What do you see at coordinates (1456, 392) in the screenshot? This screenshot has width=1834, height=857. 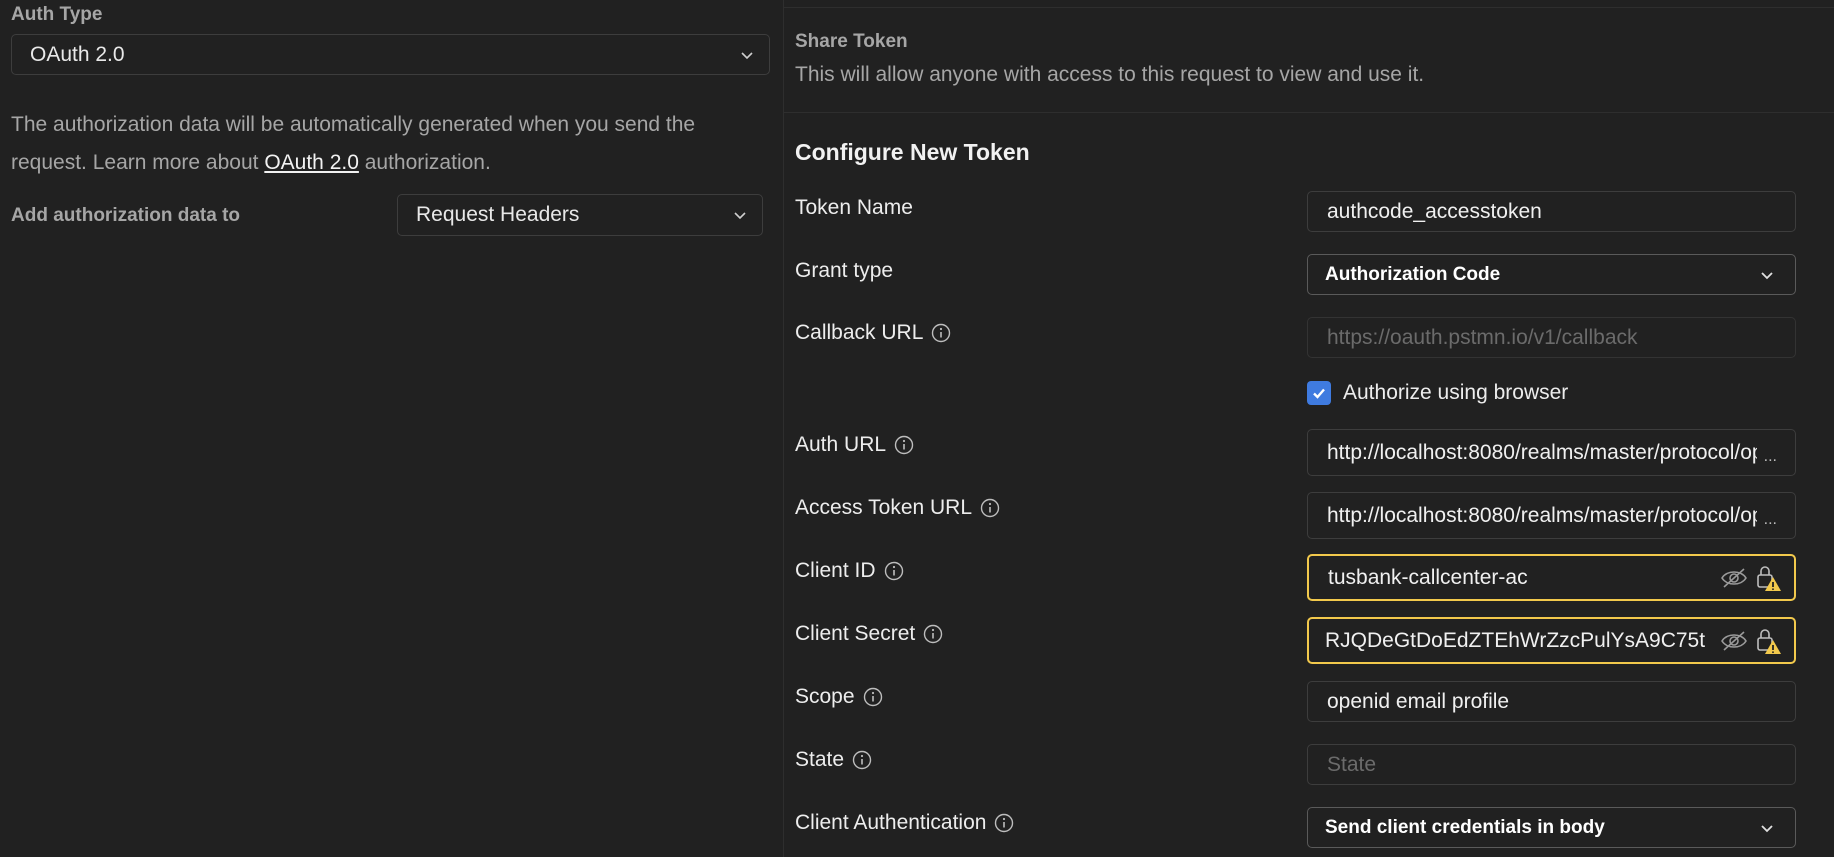 I see `authorize-browser-label: Authorize using browser` at bounding box center [1456, 392].